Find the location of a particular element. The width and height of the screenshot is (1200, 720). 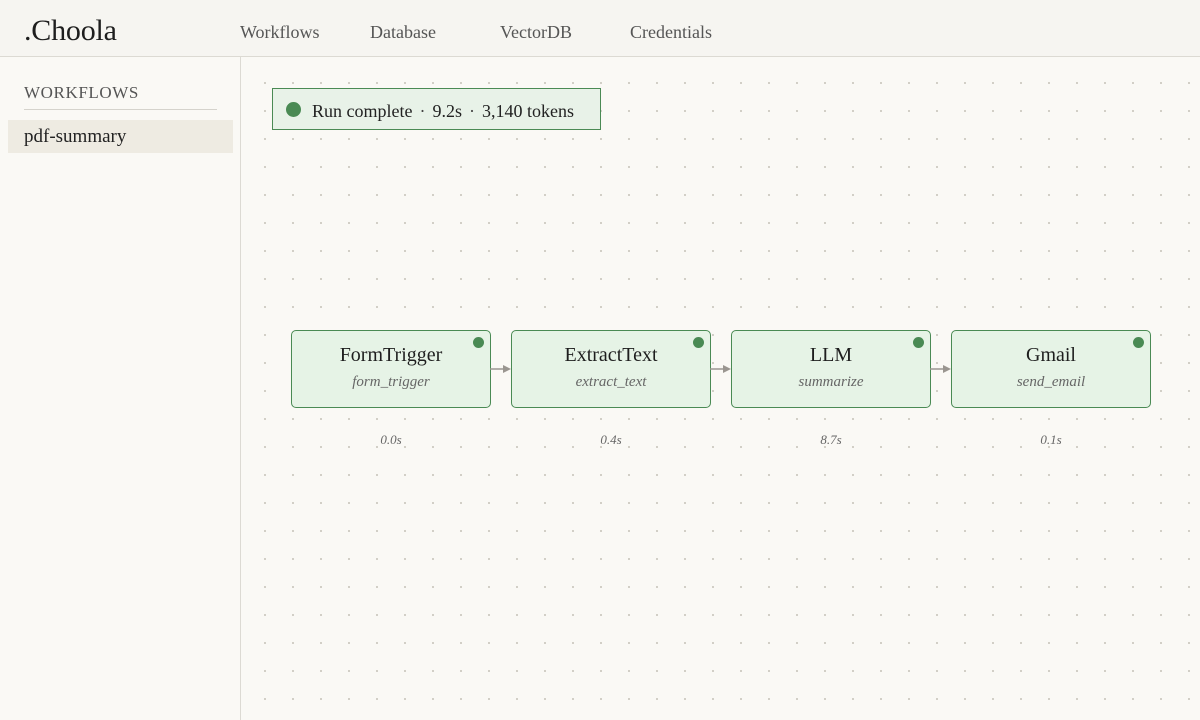

status-label: Run complete is located at coordinates (362, 111).